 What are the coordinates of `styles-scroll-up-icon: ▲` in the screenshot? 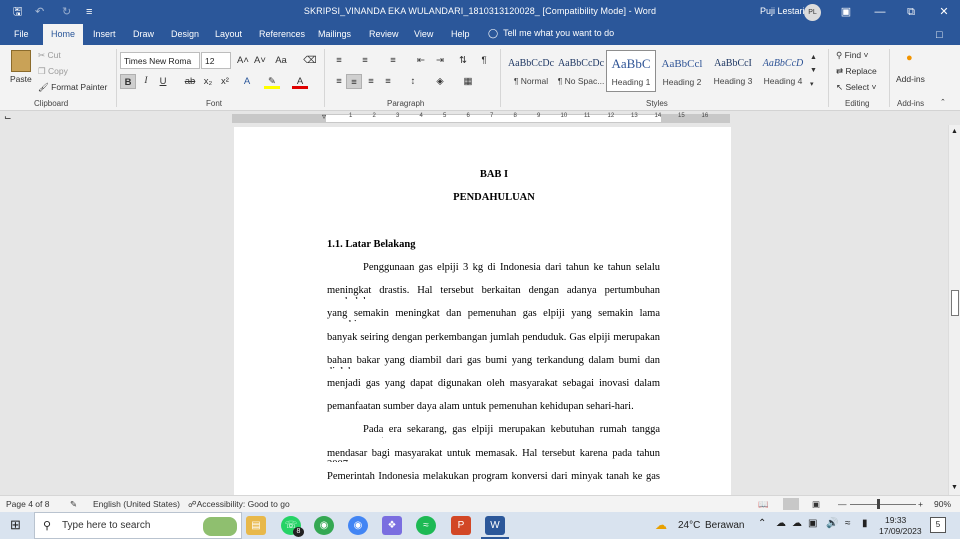 It's located at (813, 57).